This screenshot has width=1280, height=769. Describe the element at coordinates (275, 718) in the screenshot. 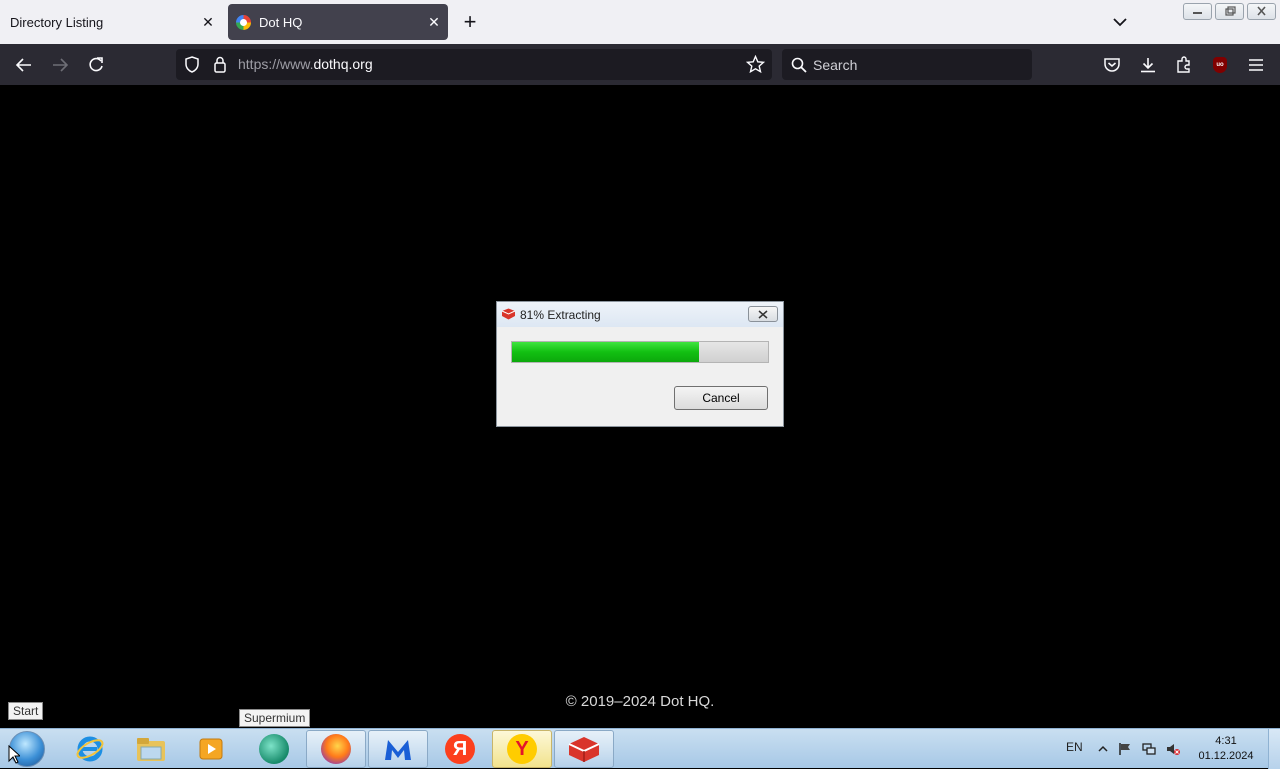

I see `supermium-tooltip: Supermium` at that location.